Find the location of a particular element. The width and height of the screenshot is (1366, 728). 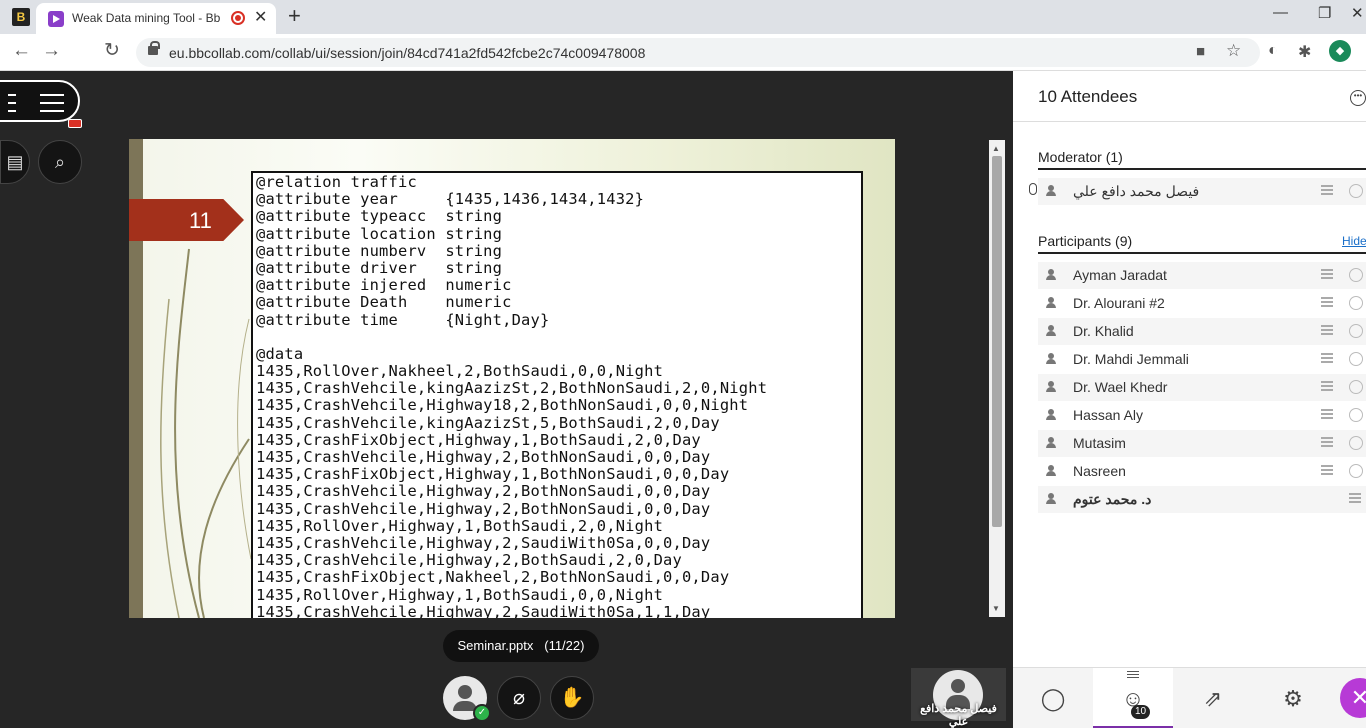

participant-name: Mutasim is located at coordinates (1099, 443).